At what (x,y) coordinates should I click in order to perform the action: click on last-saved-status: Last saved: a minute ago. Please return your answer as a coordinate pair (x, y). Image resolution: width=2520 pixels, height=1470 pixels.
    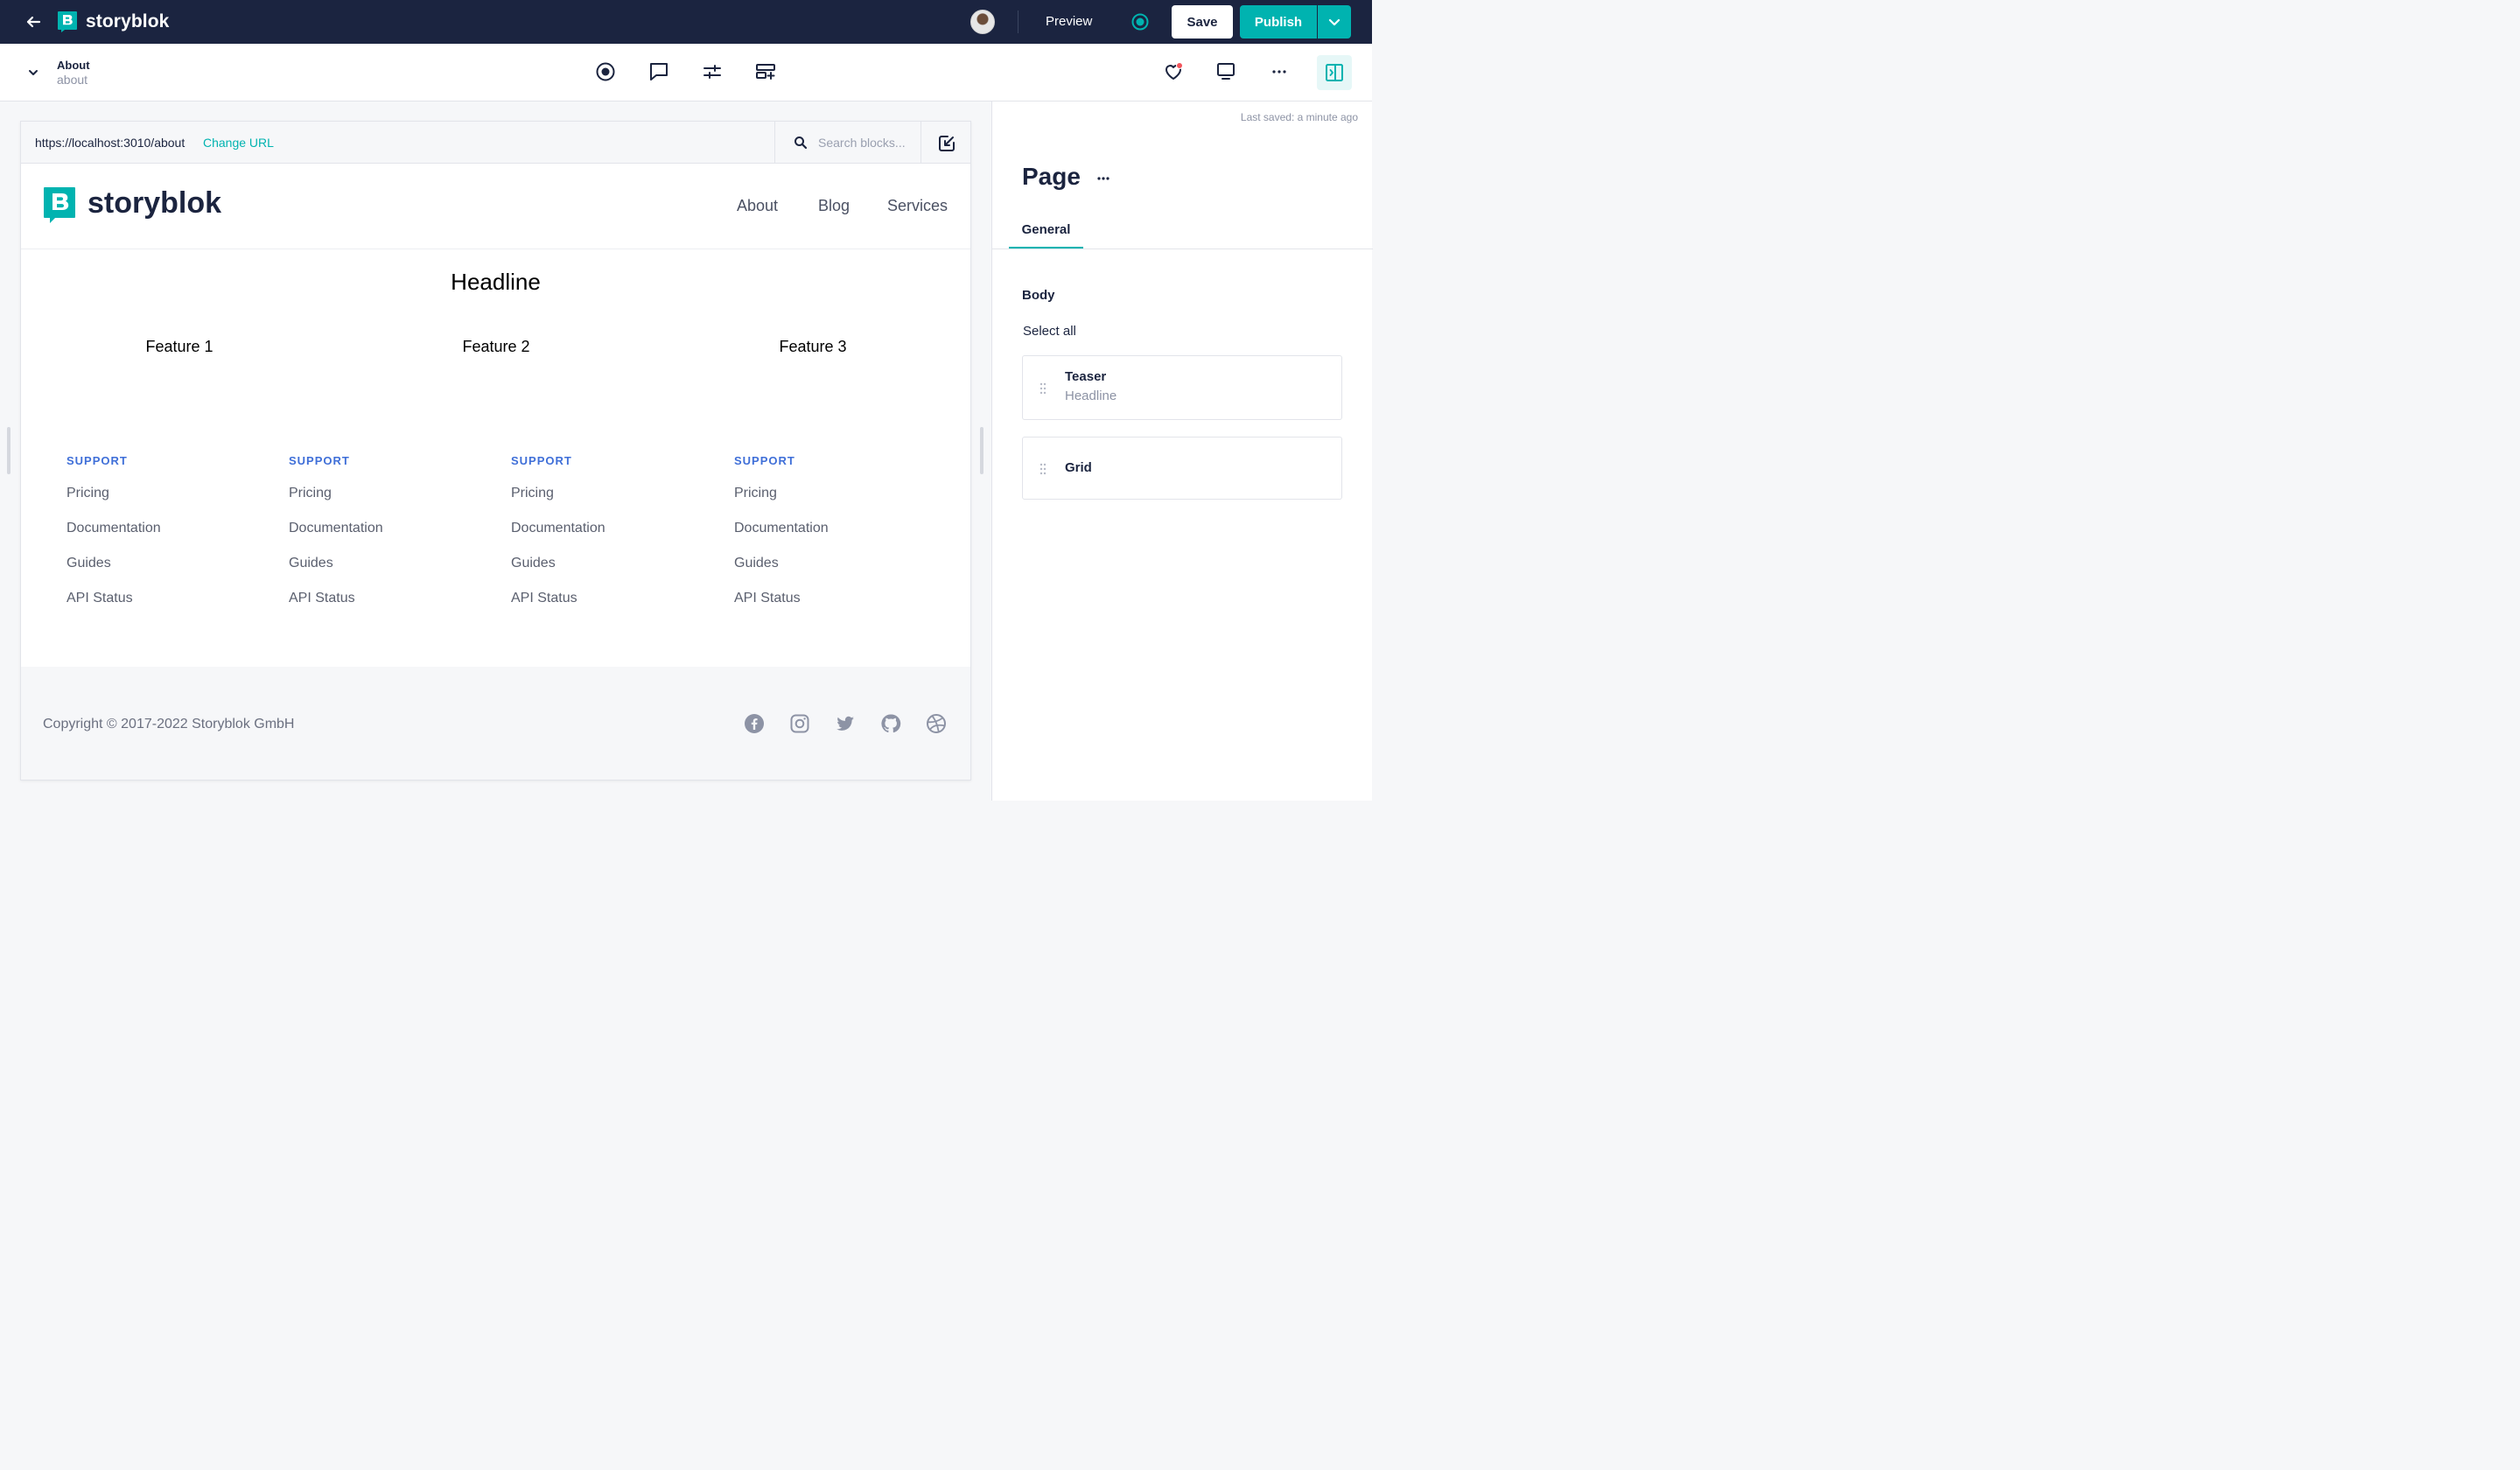
    Looking at the image, I should click on (1299, 117).